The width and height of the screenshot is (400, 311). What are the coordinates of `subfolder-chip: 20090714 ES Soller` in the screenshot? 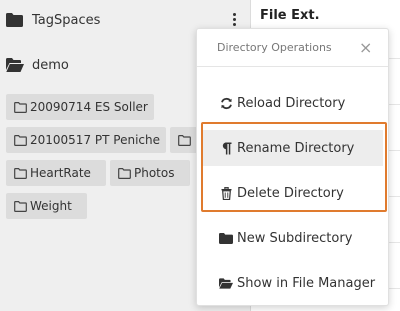 It's located at (80, 107).